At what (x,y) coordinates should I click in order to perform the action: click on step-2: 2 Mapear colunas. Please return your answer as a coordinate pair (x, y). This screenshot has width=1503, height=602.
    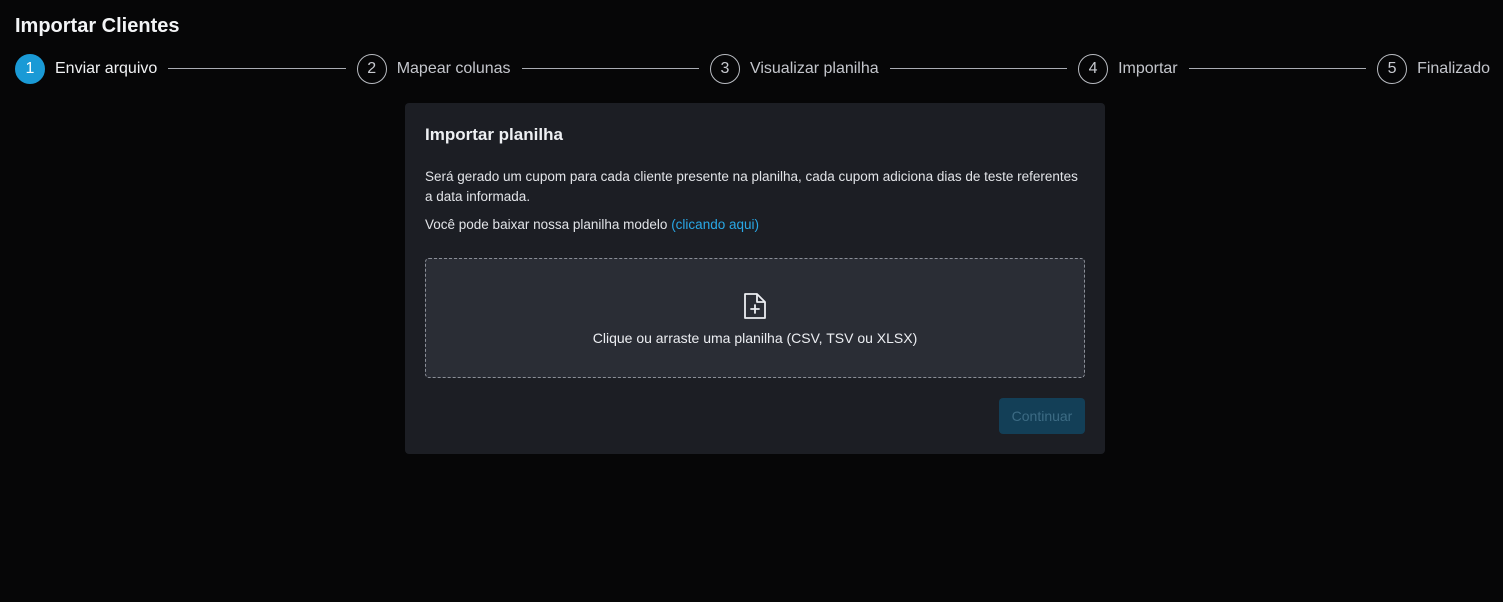
    Looking at the image, I should click on (433, 68).